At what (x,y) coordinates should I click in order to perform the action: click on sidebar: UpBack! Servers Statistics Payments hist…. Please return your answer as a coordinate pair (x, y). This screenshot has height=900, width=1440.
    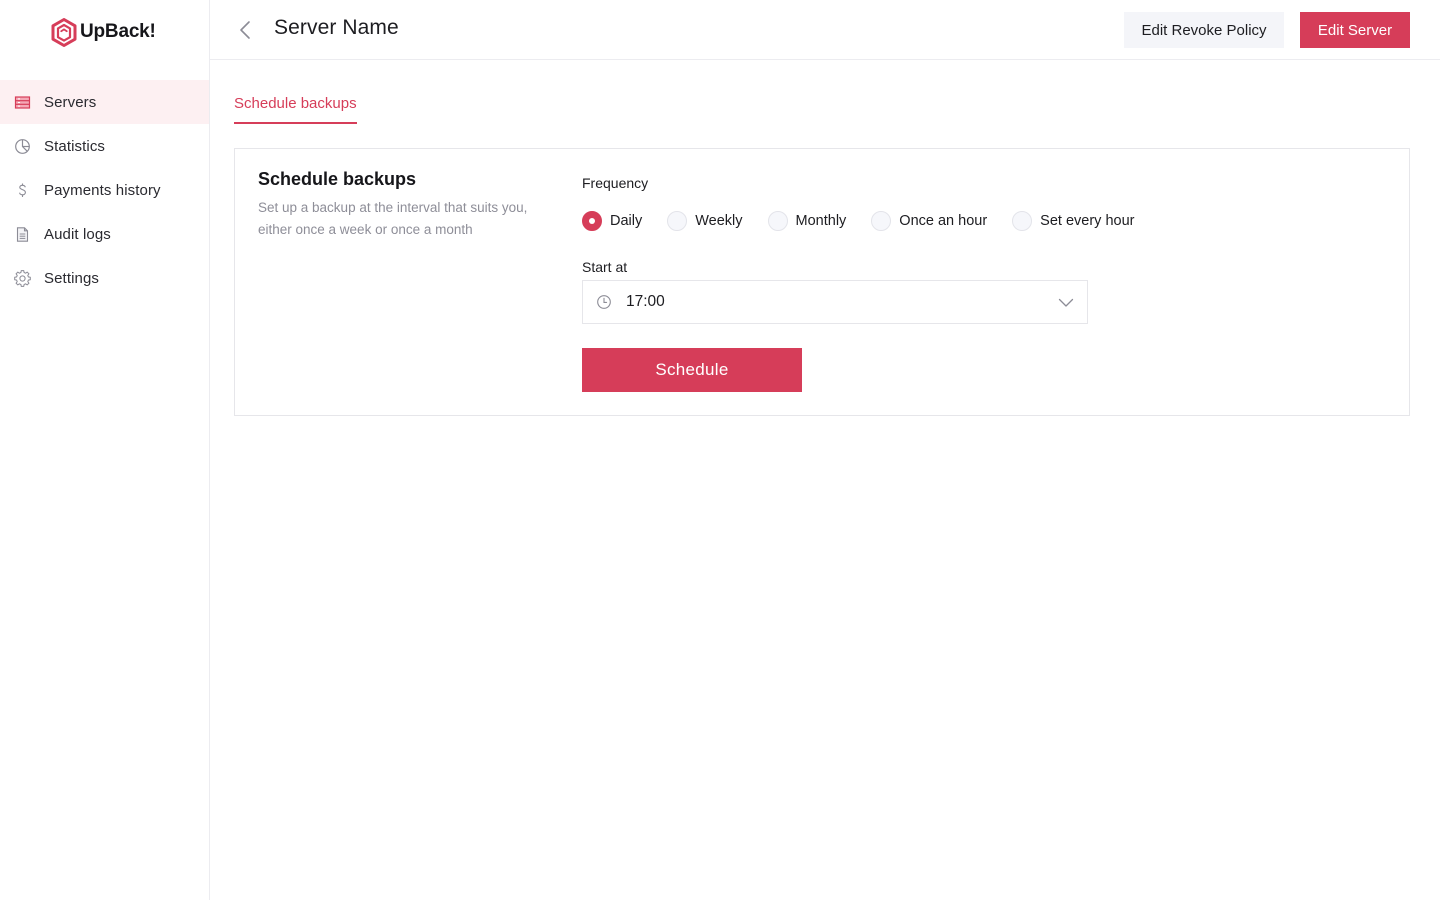
    Looking at the image, I should click on (105, 450).